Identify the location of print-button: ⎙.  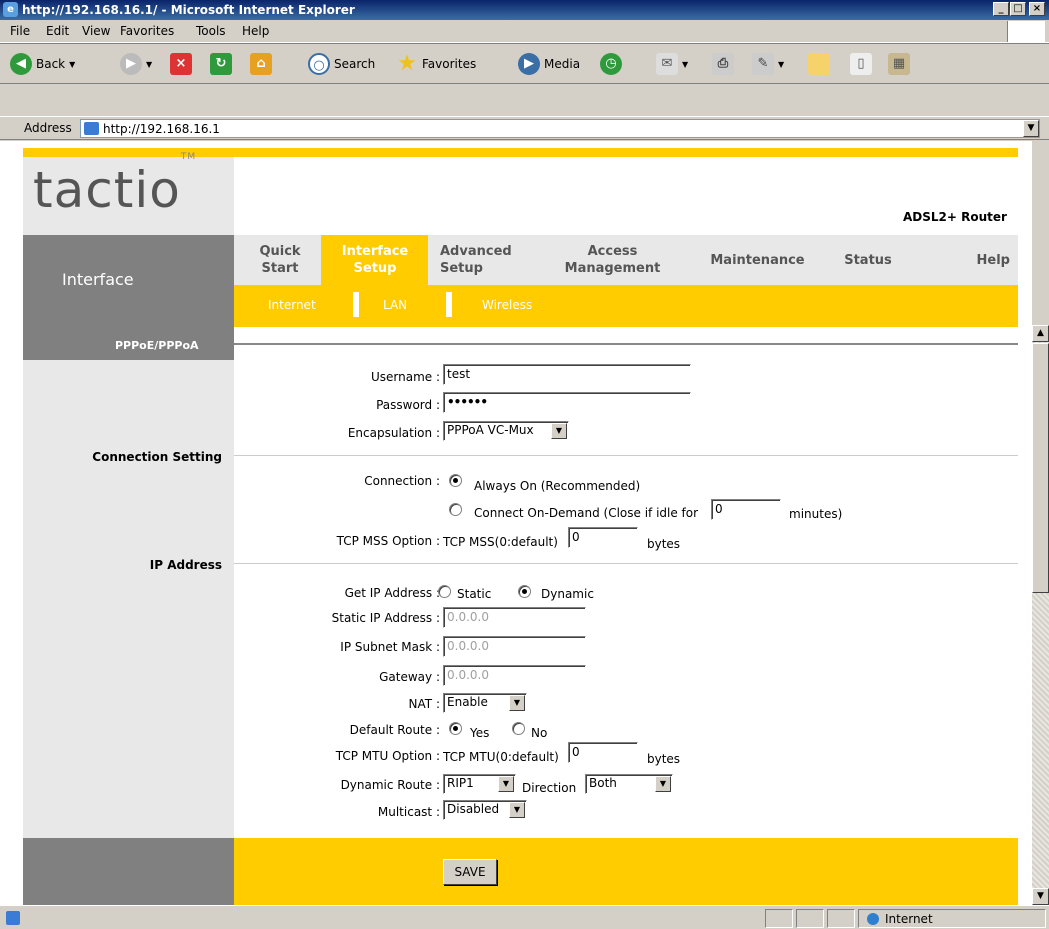
(725, 64).